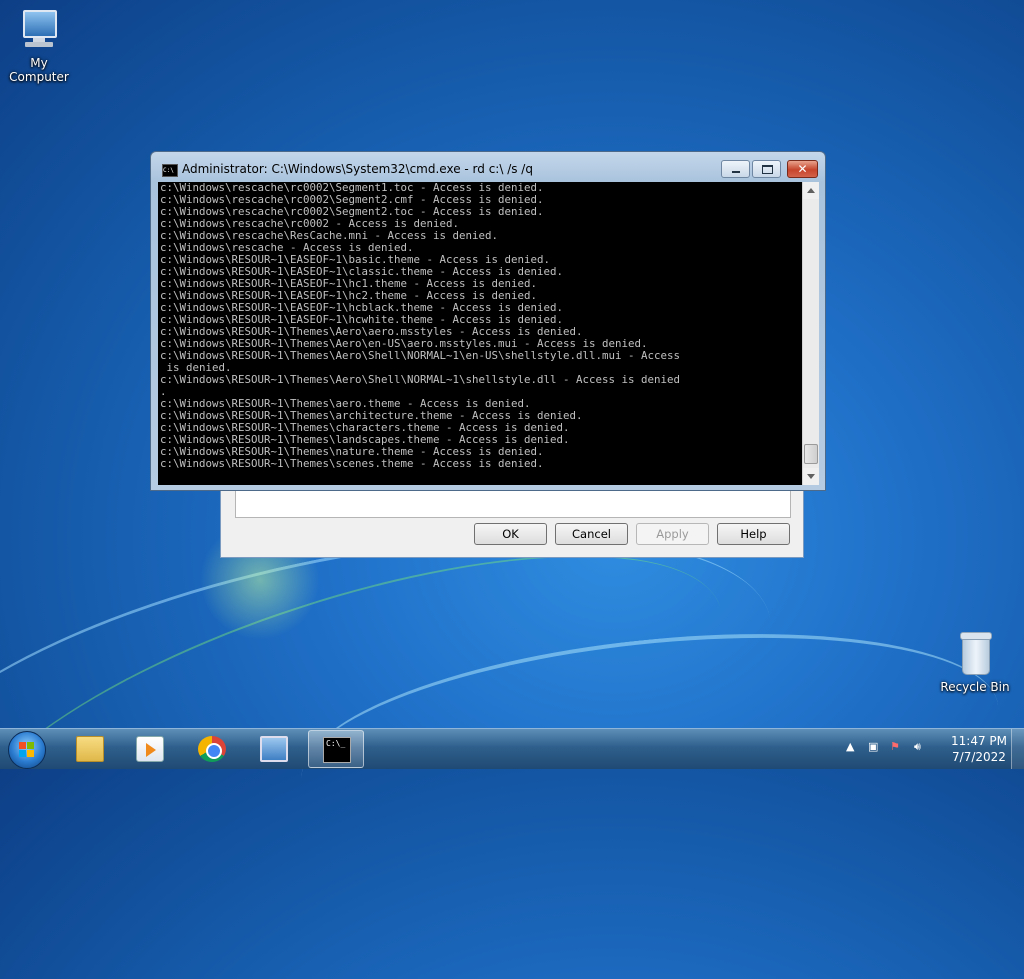 Image resolution: width=1024 pixels, height=979 pixels. I want to click on scroll-up-button, so click(811, 190).